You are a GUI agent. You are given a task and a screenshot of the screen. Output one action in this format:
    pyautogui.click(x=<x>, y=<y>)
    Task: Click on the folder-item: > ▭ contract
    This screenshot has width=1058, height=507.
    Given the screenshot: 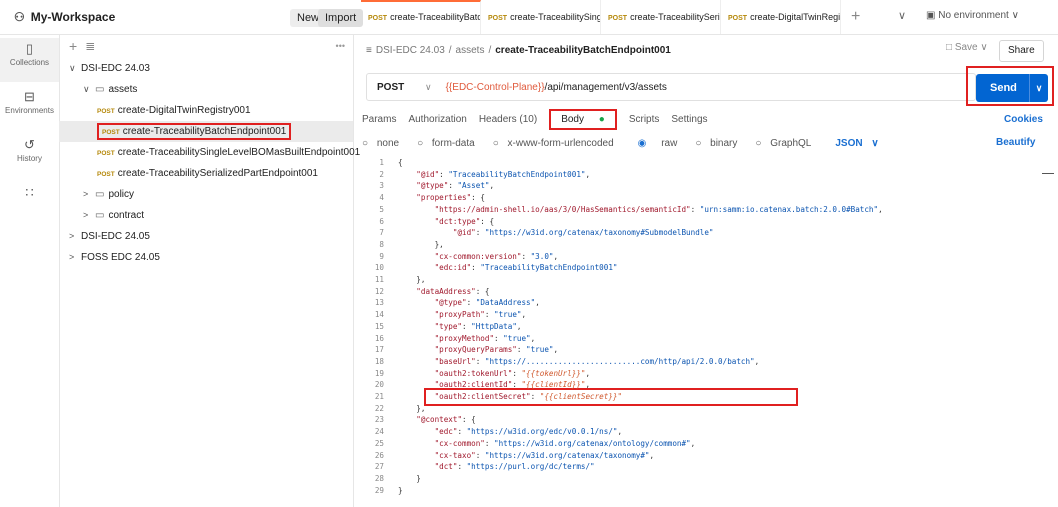 What is the action you would take?
    pyautogui.click(x=206, y=215)
    